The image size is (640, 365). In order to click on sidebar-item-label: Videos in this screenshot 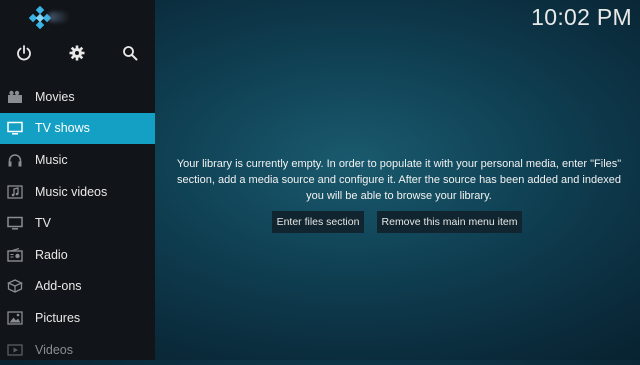, I will do `click(54, 349)`.